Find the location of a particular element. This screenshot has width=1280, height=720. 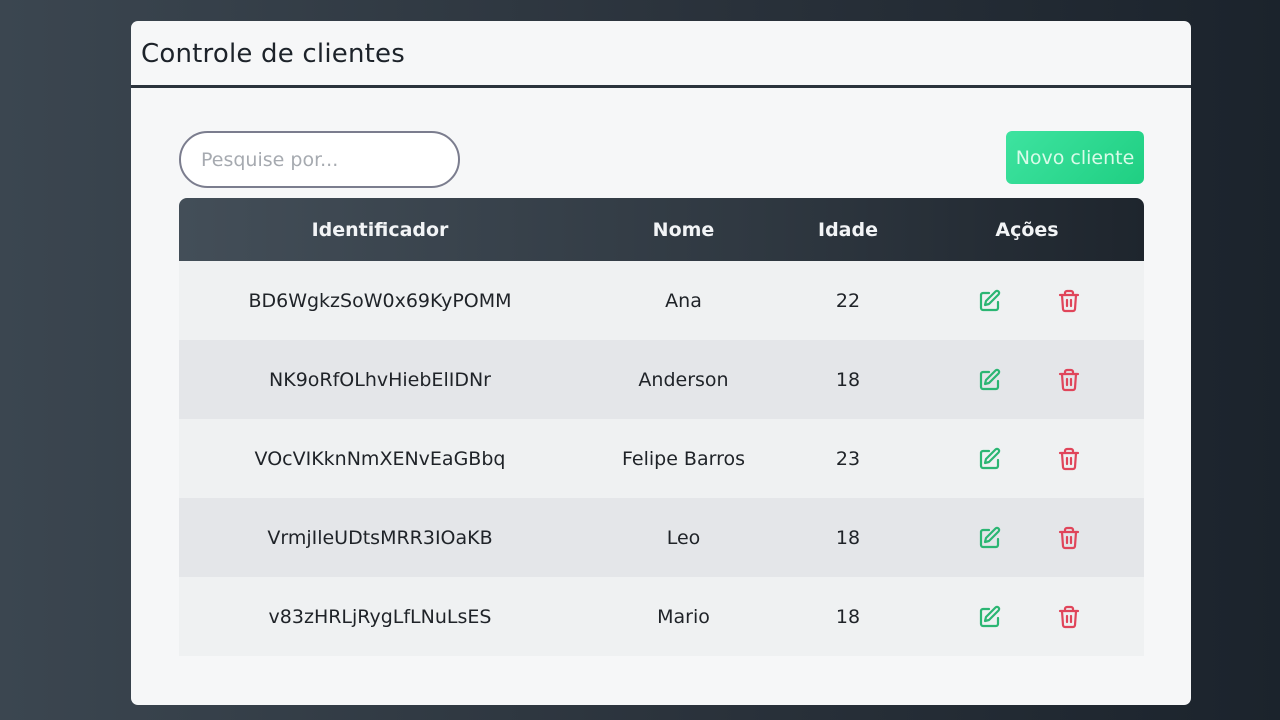

table-row: NK9oRfOLhvHiebElIDNr Anderson 18 is located at coordinates (661, 379).